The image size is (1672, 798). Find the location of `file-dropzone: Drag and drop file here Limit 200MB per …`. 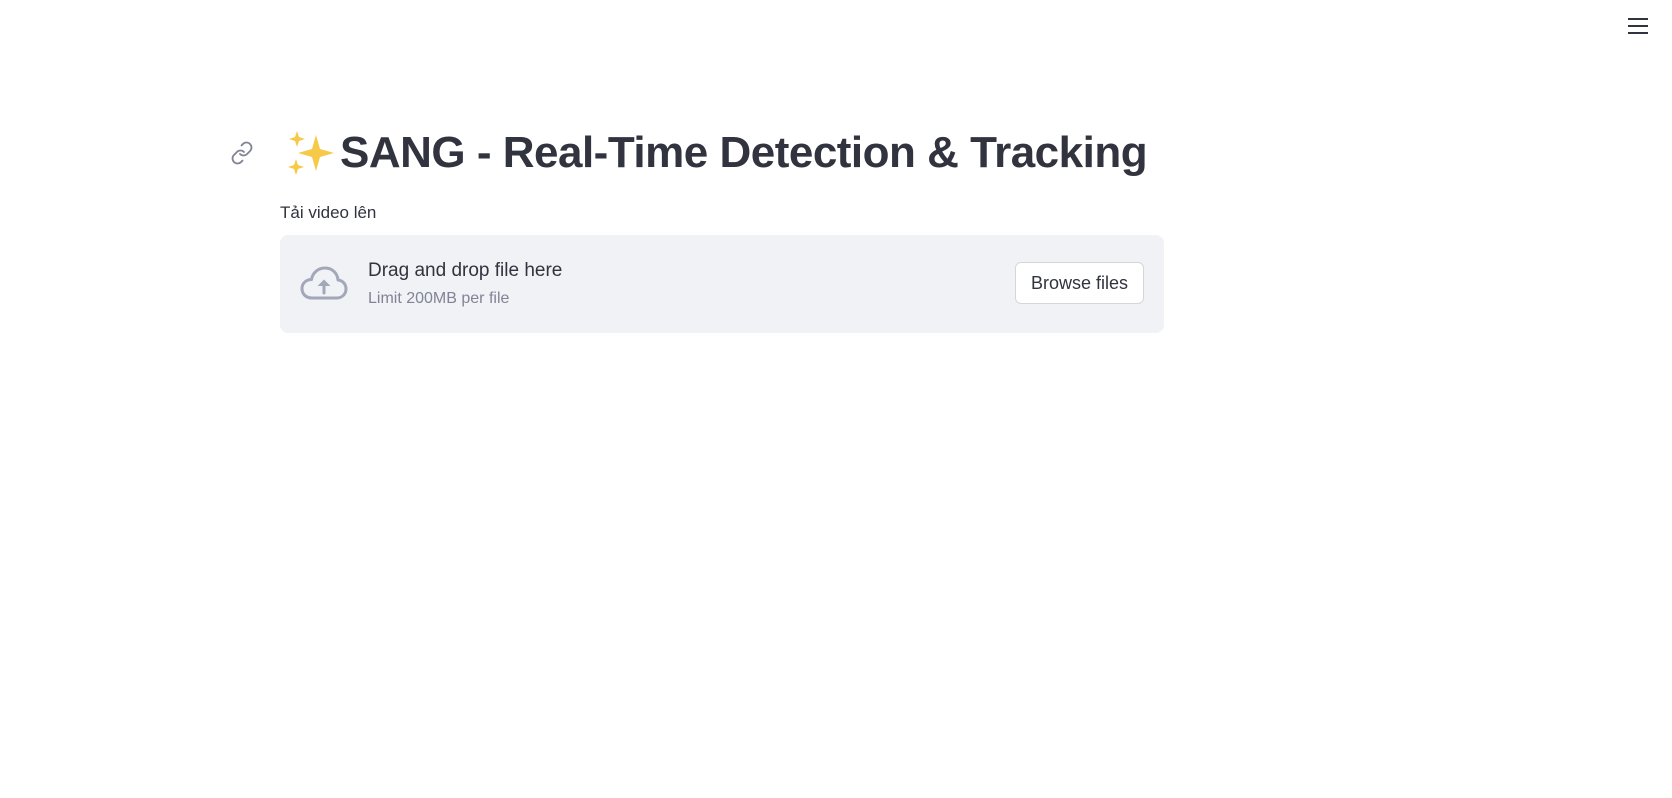

file-dropzone: Drag and drop file here Limit 200MB per … is located at coordinates (722, 284).